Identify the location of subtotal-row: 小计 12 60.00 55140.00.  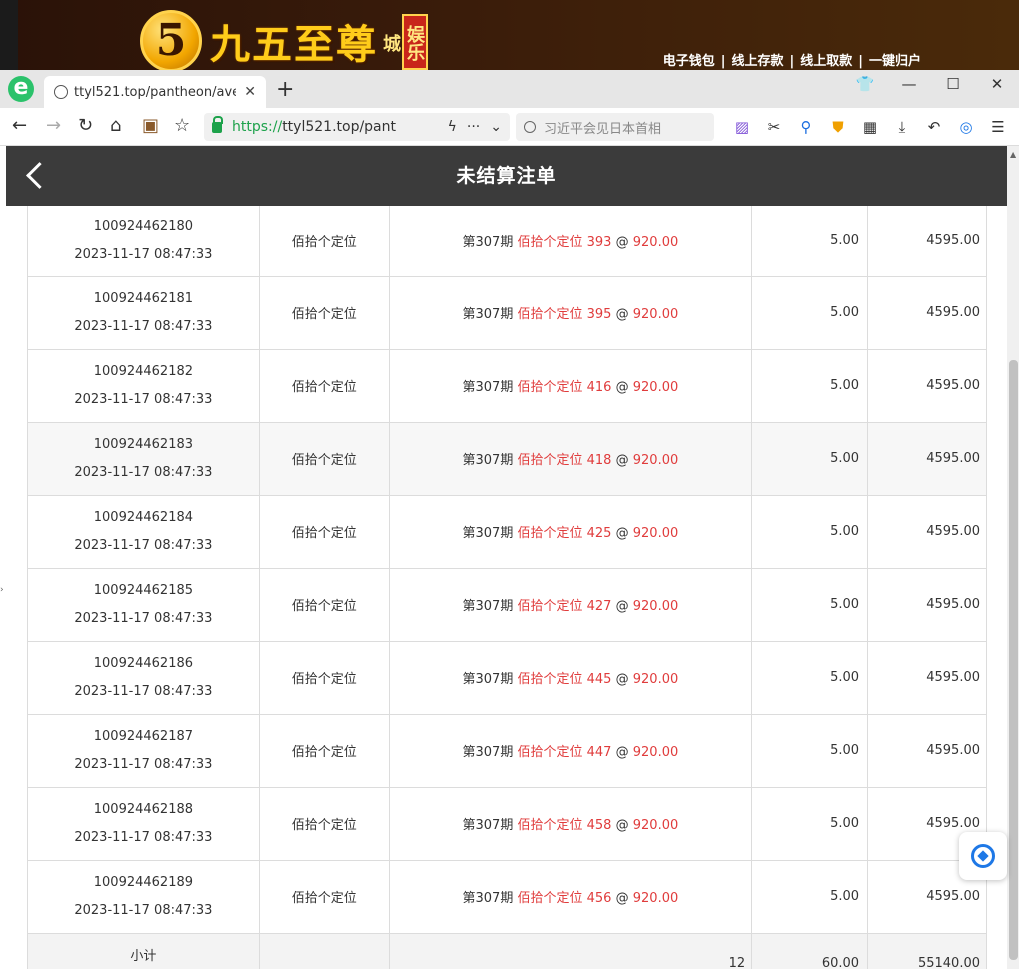
(507, 950).